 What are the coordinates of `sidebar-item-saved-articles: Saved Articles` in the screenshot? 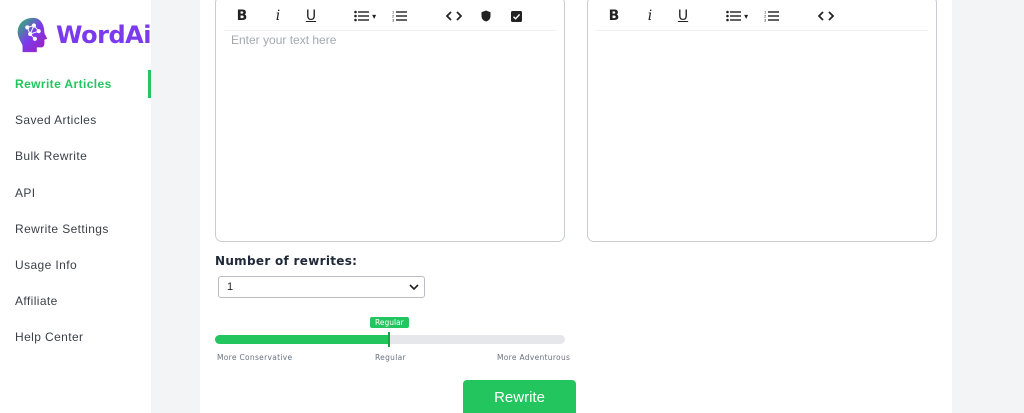 It's located at (75, 120).